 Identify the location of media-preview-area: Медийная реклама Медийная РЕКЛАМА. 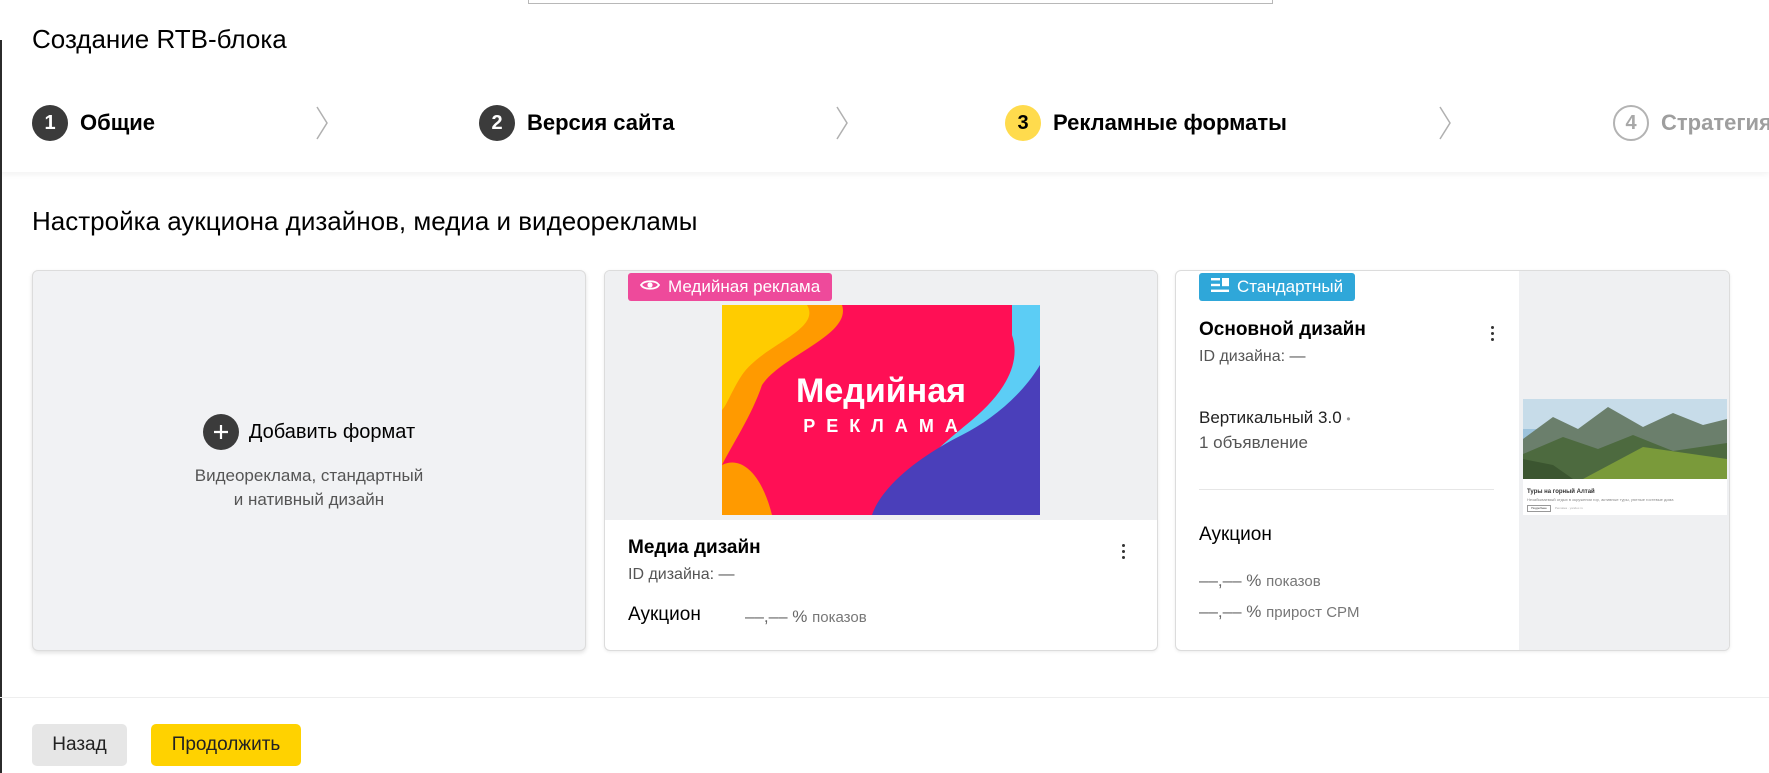
(881, 395).